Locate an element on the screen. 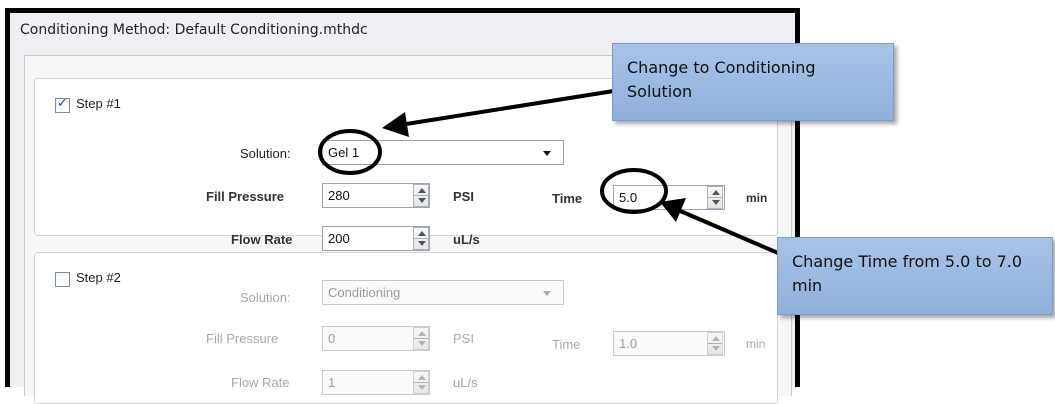 This screenshot has height=404, width=1055. arrow-line-solution is located at coordinates (510, 107).